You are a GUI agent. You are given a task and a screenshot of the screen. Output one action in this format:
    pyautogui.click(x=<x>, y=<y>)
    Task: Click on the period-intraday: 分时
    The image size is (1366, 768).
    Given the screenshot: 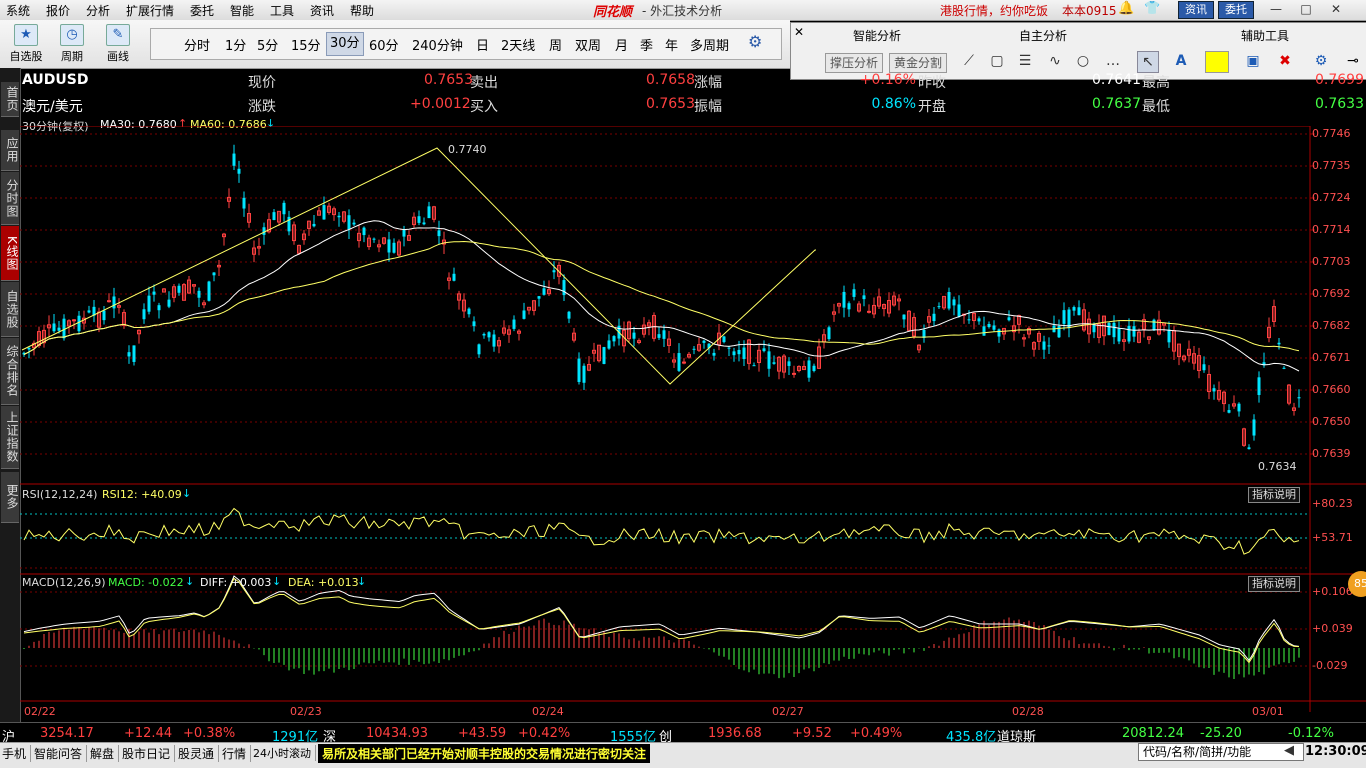 What is the action you would take?
    pyautogui.click(x=197, y=44)
    